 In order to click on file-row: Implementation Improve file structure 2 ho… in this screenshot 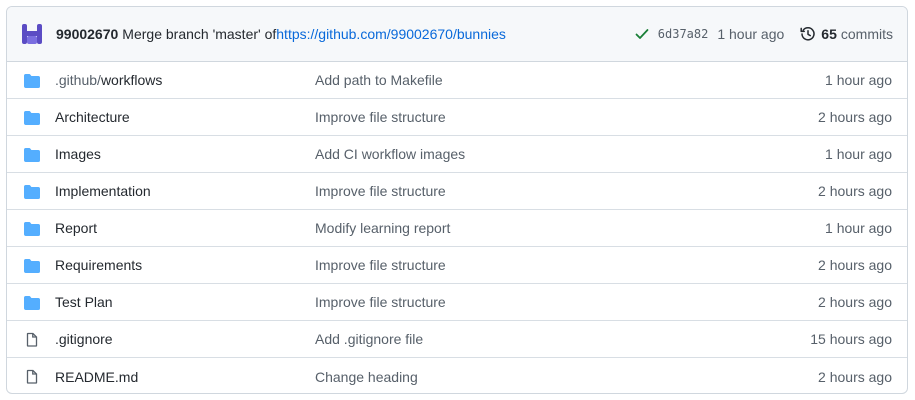, I will do `click(457, 191)`.